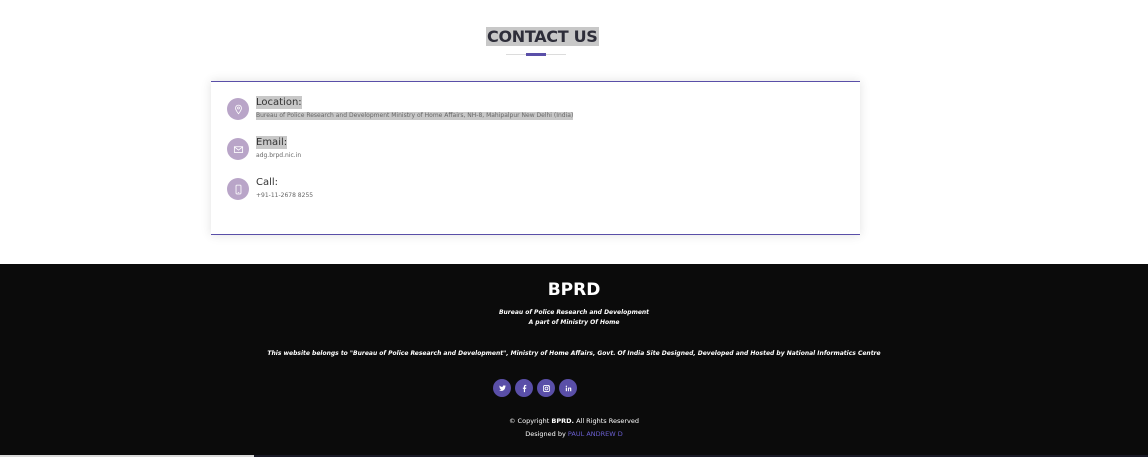 This screenshot has height=457, width=1148. Describe the element at coordinates (272, 142) in the screenshot. I see `email-label: Email:` at that location.